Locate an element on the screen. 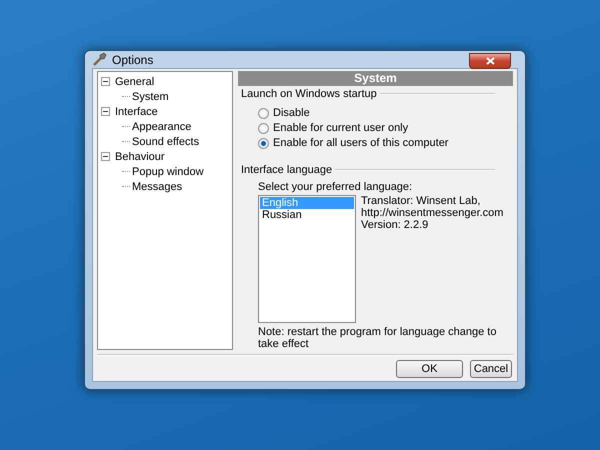 This screenshot has width=600, height=450. info-text: http://winsentmessenger.com is located at coordinates (432, 213).